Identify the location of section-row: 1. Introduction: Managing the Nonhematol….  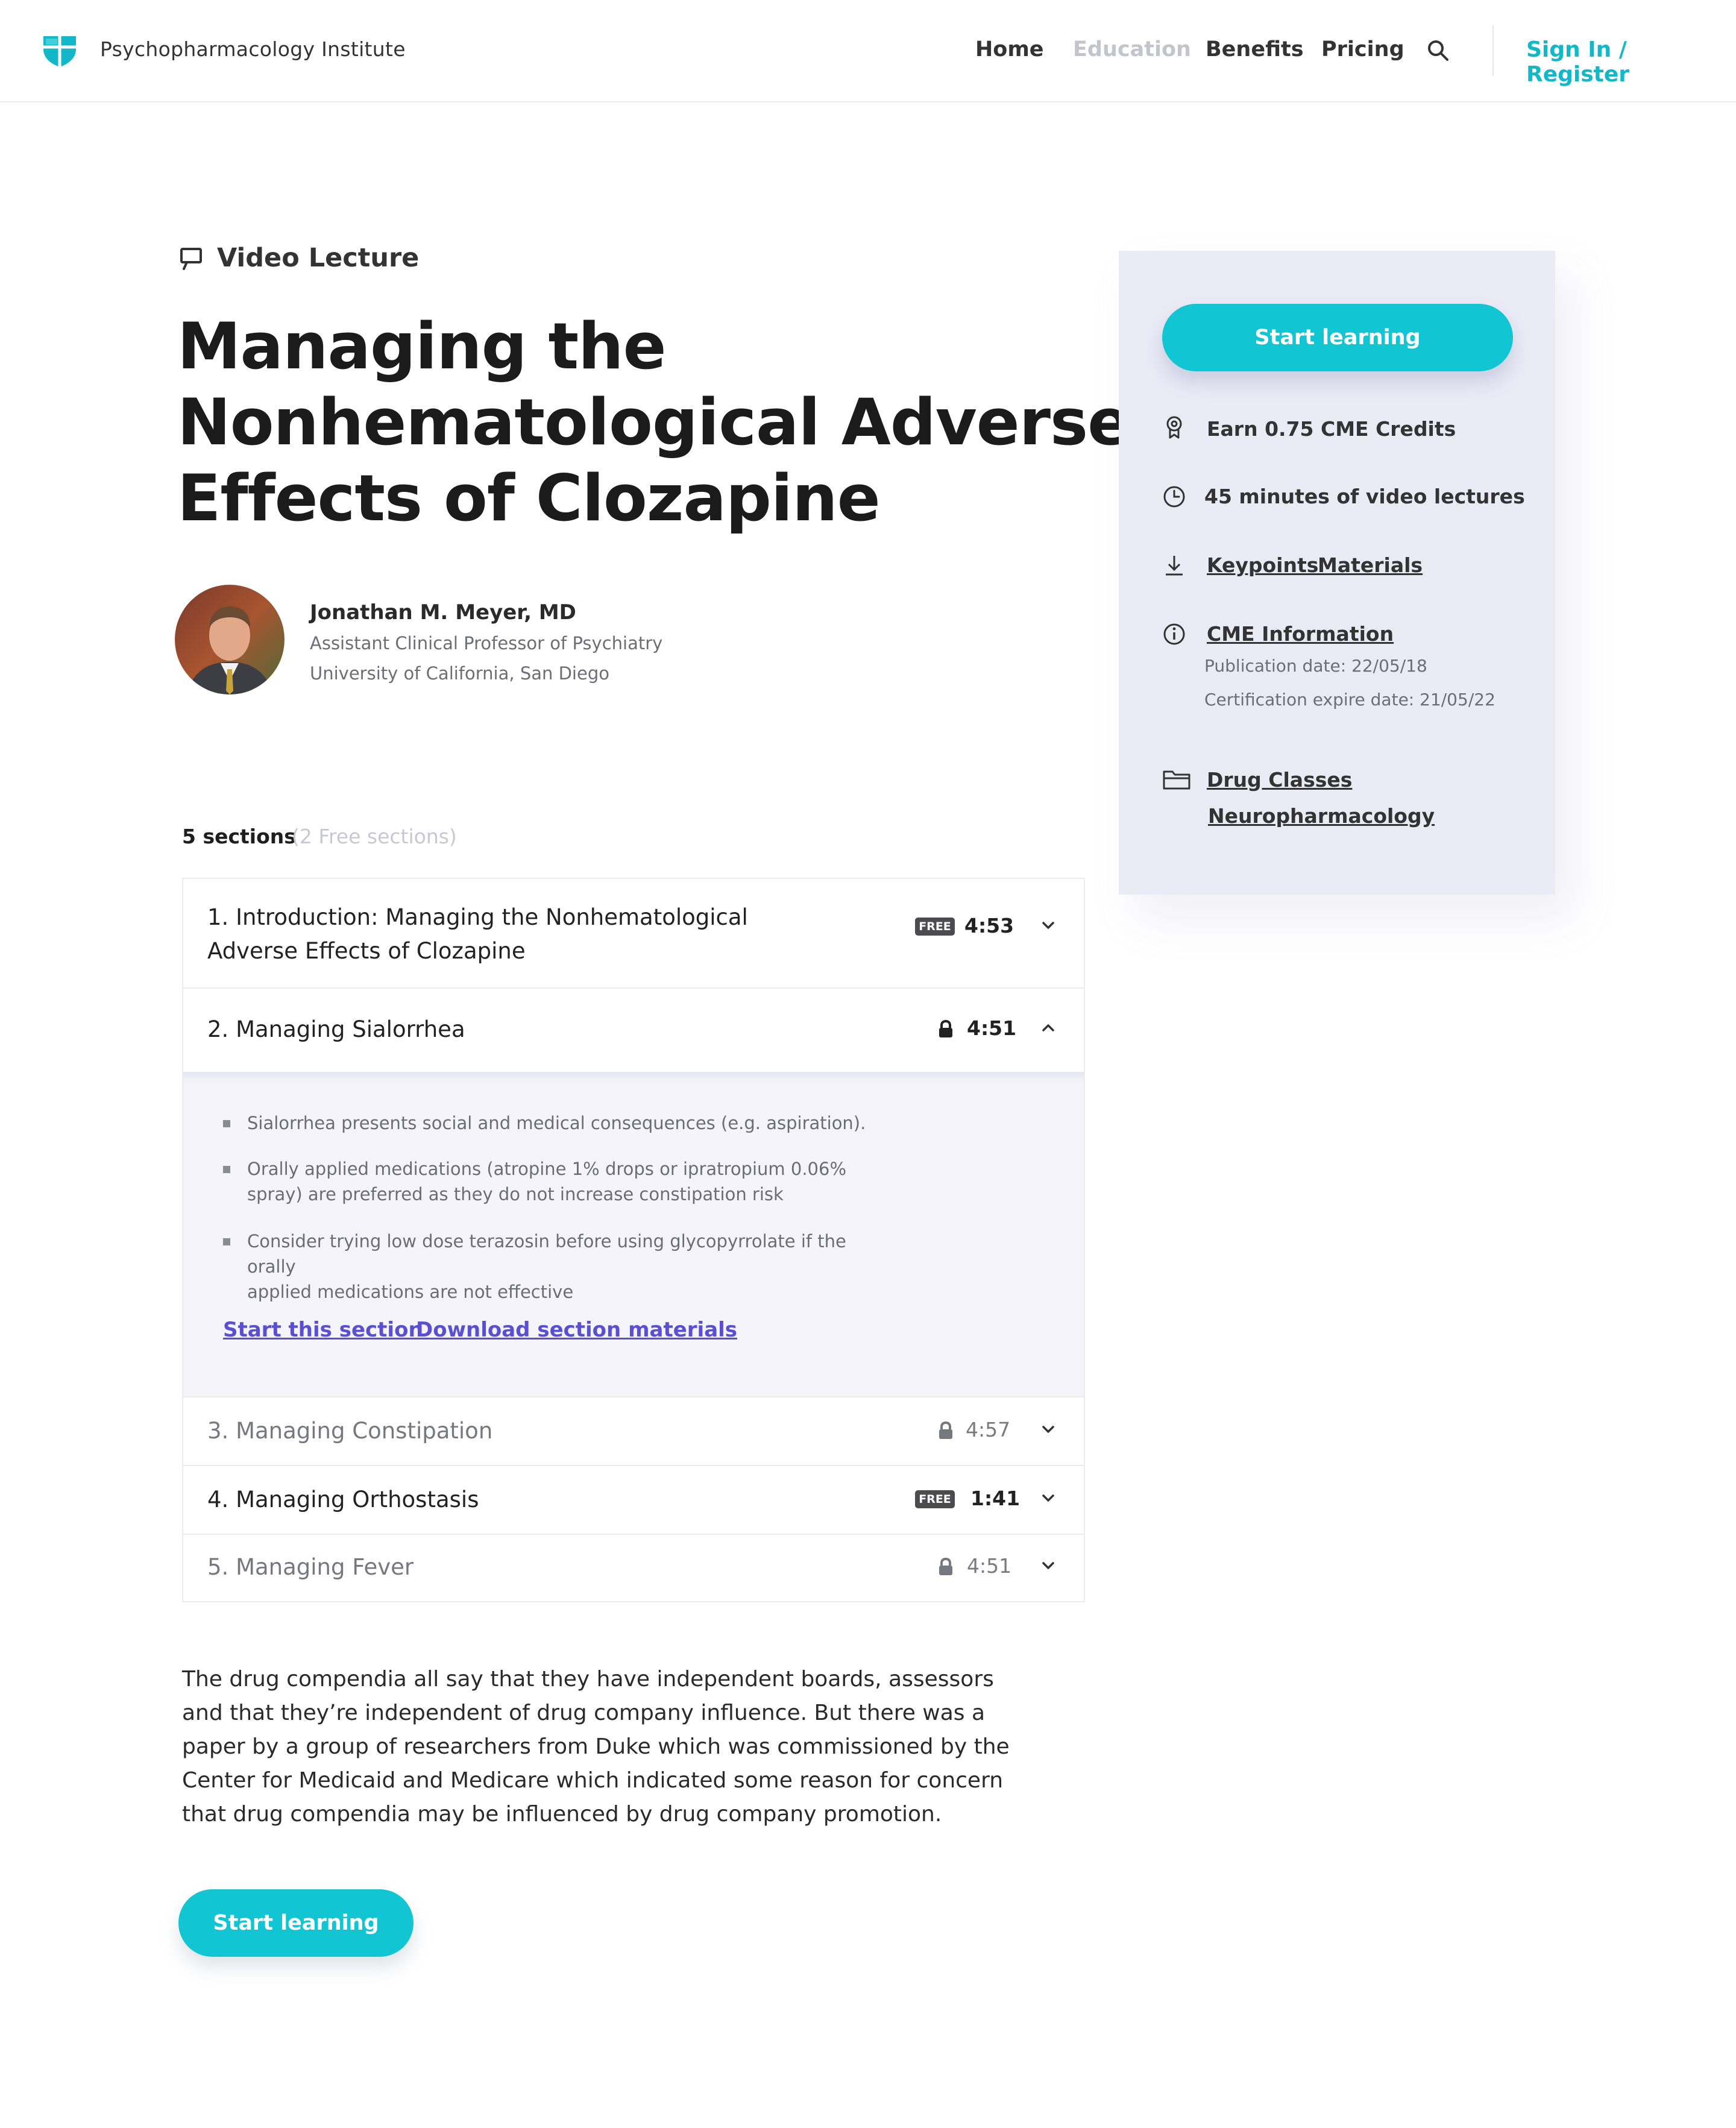
(633, 934).